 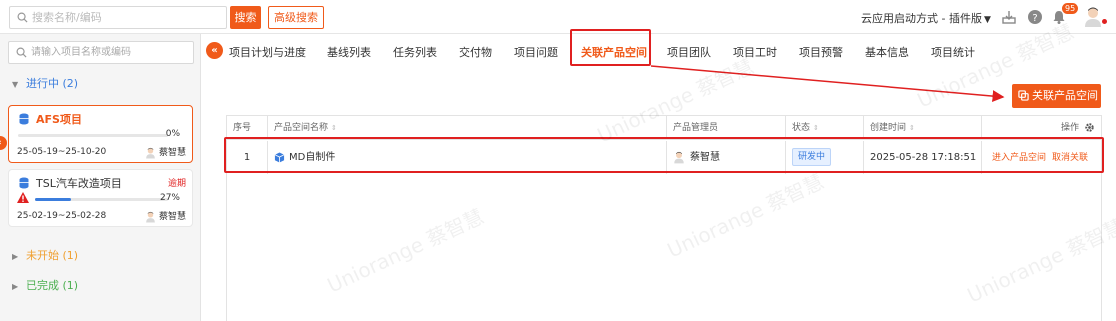 I want to click on caret-down-icon: ▼, so click(x=987, y=20).